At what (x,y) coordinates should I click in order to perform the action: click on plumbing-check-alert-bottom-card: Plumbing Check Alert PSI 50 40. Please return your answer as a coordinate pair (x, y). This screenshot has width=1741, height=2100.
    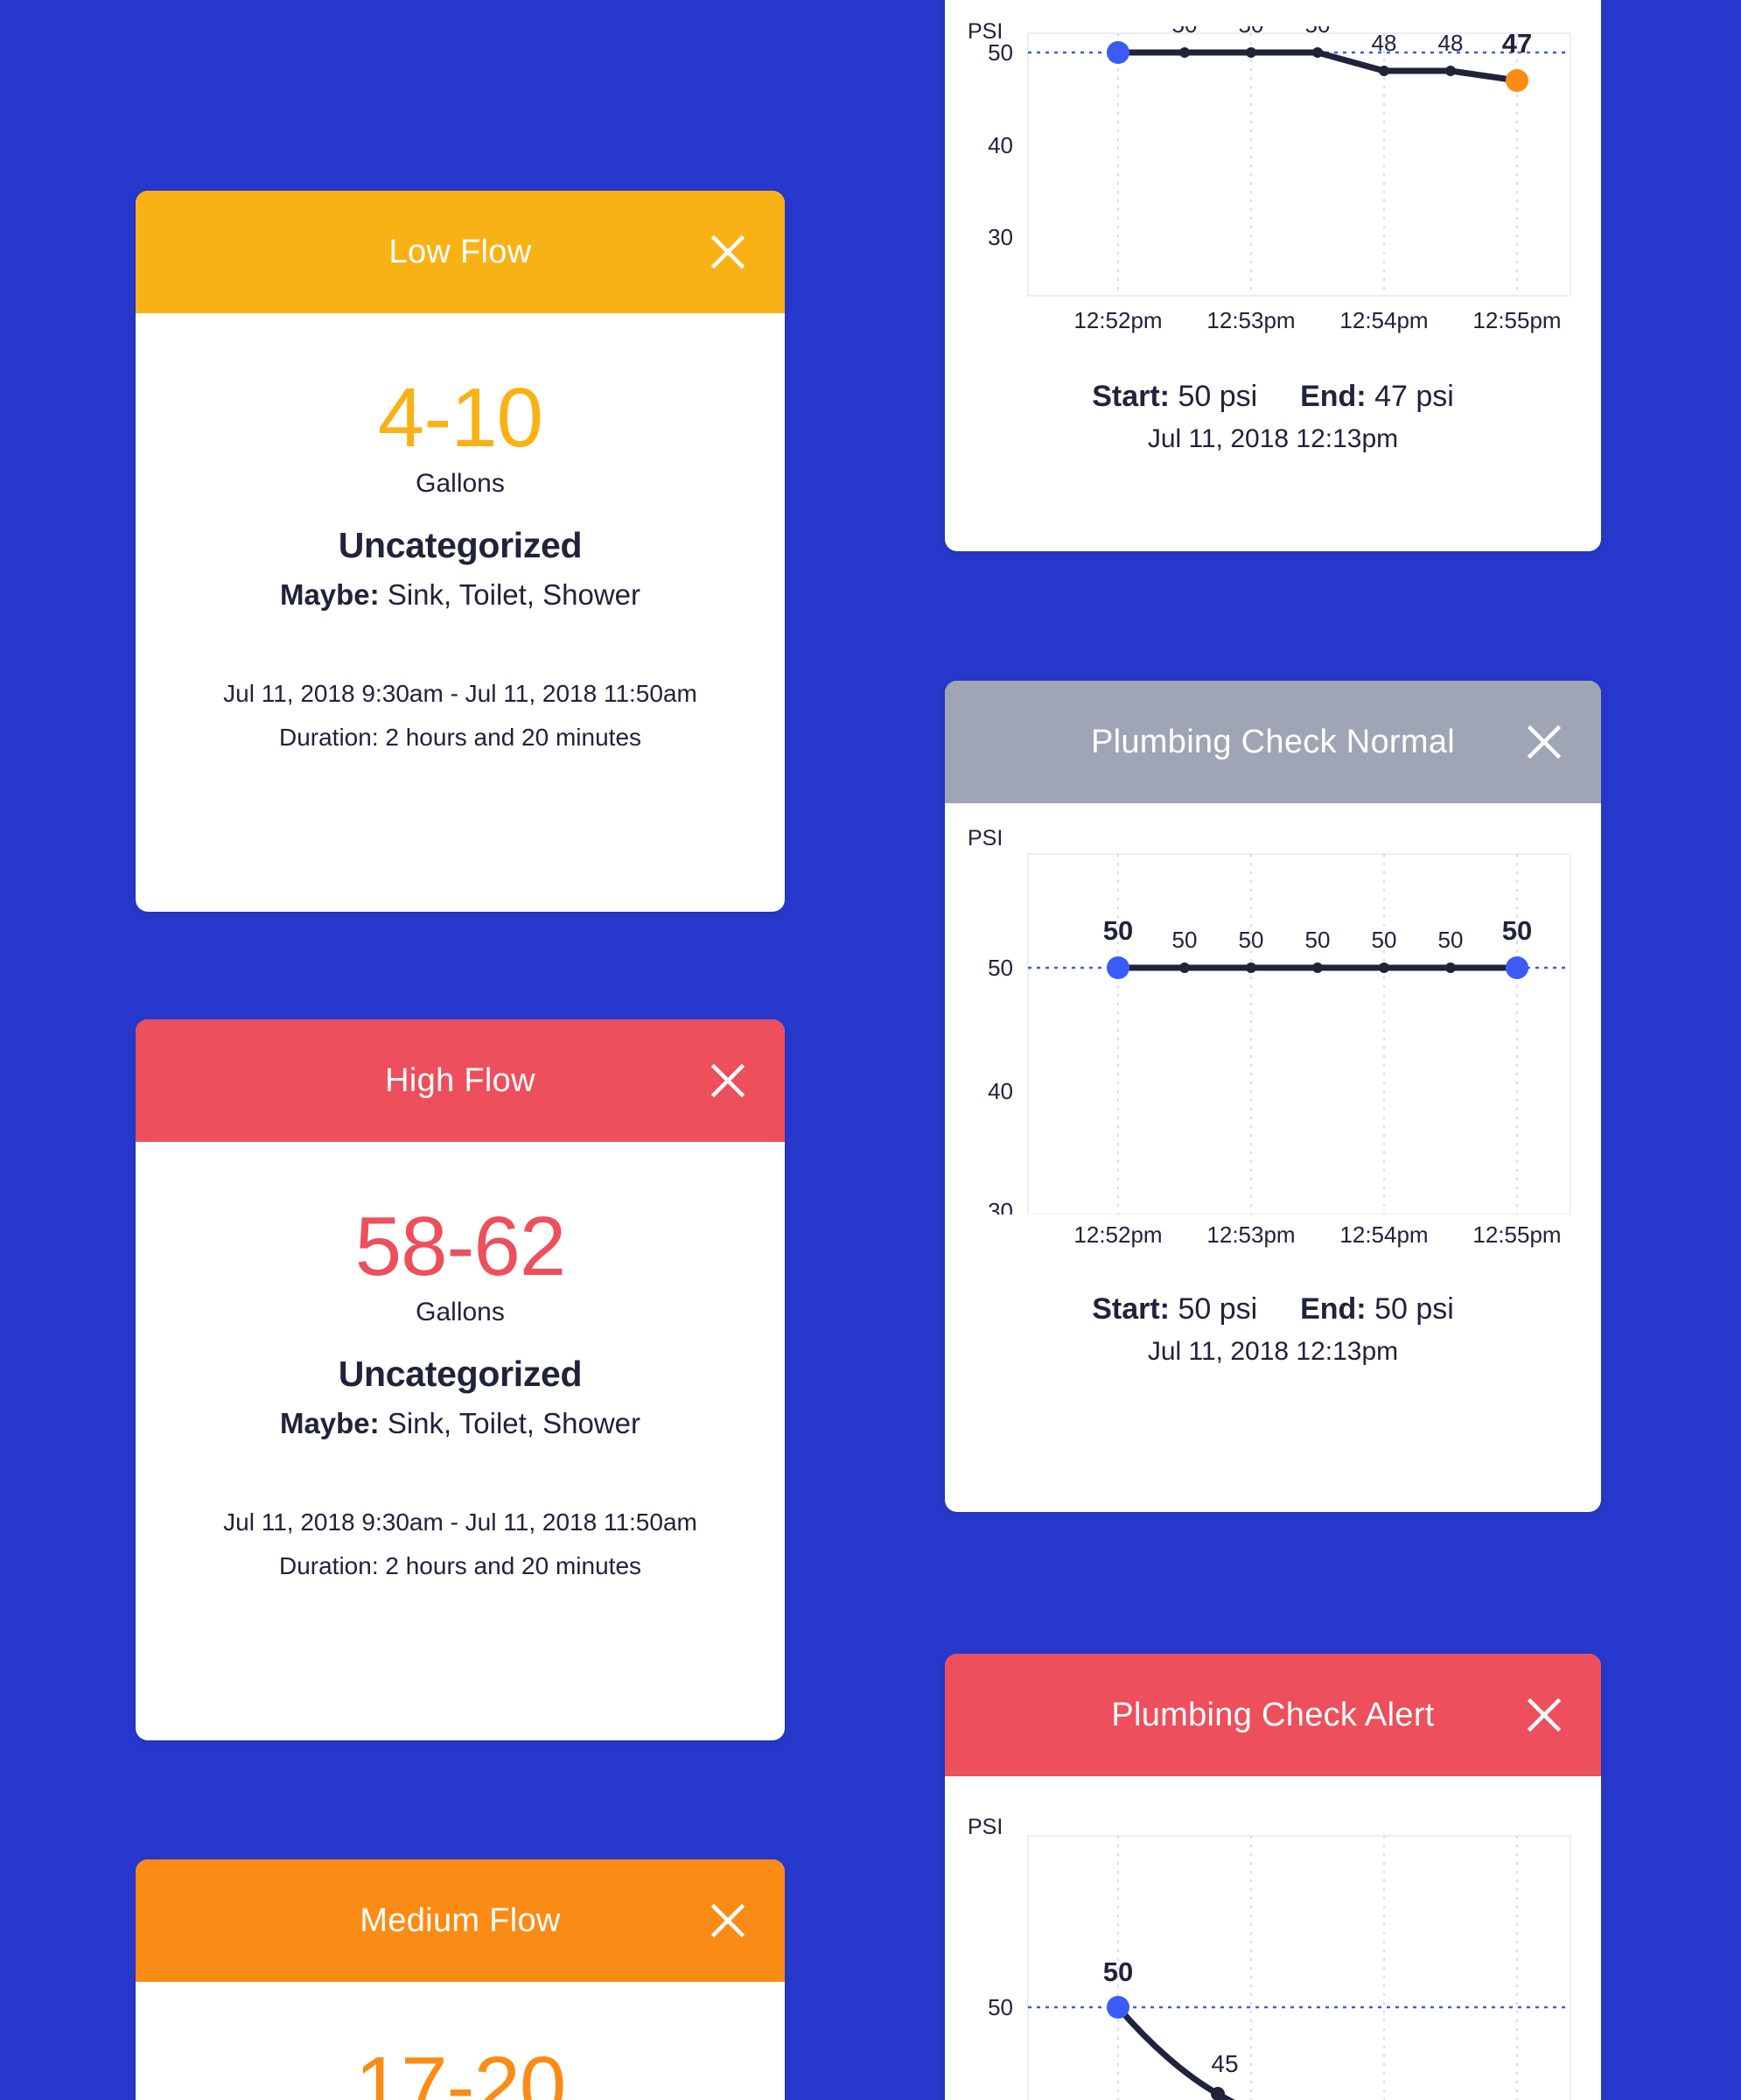
    Looking at the image, I should click on (1273, 1877).